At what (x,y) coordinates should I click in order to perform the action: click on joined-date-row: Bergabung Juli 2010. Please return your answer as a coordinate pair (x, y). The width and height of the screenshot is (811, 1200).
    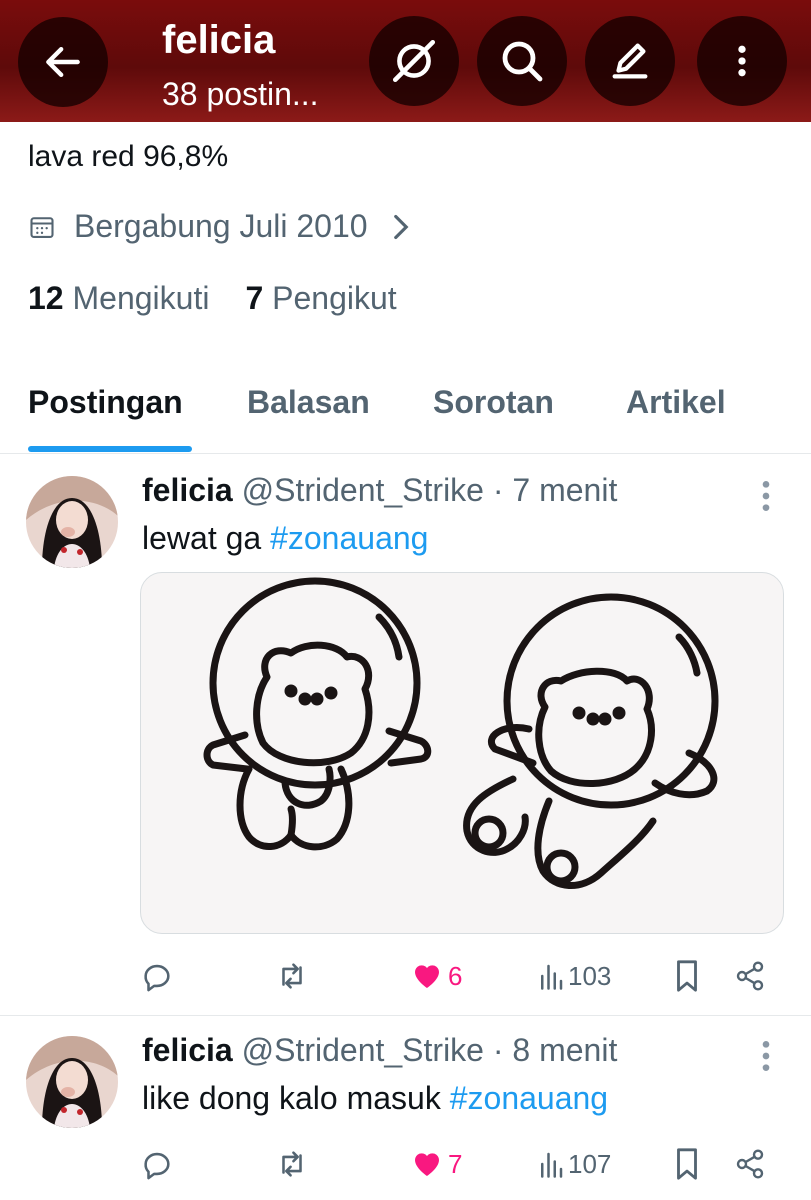
    Looking at the image, I should click on (220, 226).